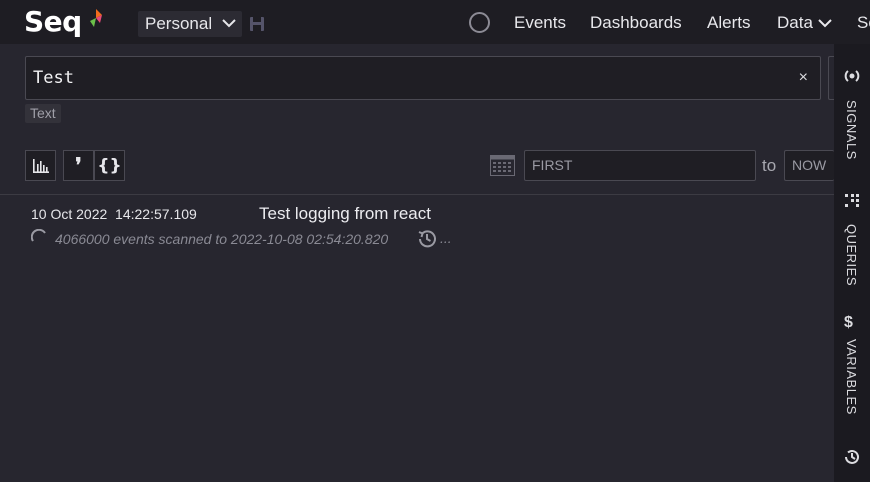 This screenshot has height=482, width=870. What do you see at coordinates (636, 23) in the screenshot?
I see `nav-dashboards: Dashboards` at bounding box center [636, 23].